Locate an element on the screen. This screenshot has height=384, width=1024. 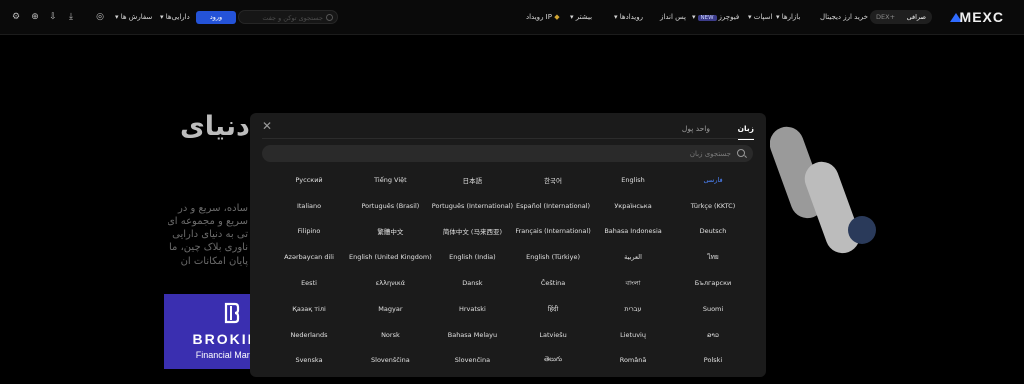
language-option: Қазақ тілі is located at coordinates (309, 309).